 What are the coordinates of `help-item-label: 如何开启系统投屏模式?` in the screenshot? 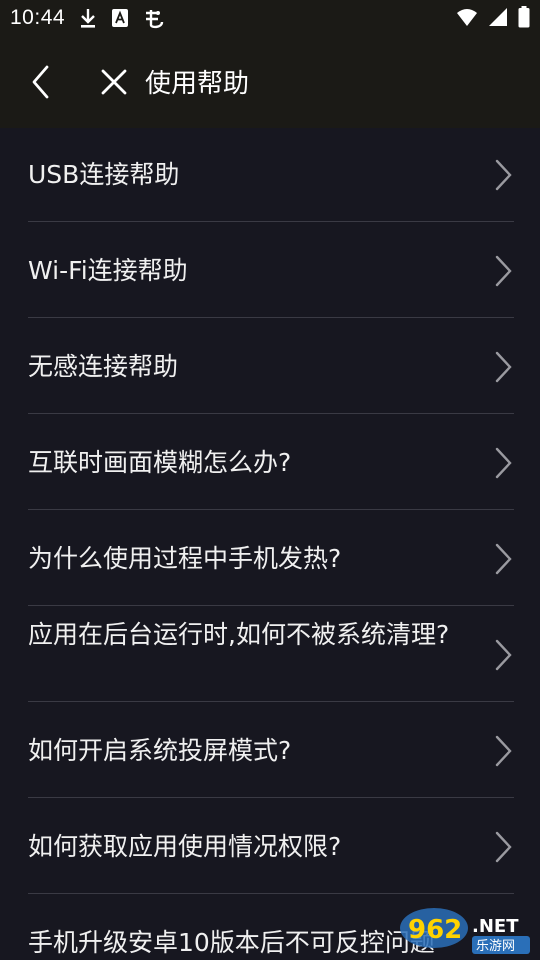 It's located at (160, 750).